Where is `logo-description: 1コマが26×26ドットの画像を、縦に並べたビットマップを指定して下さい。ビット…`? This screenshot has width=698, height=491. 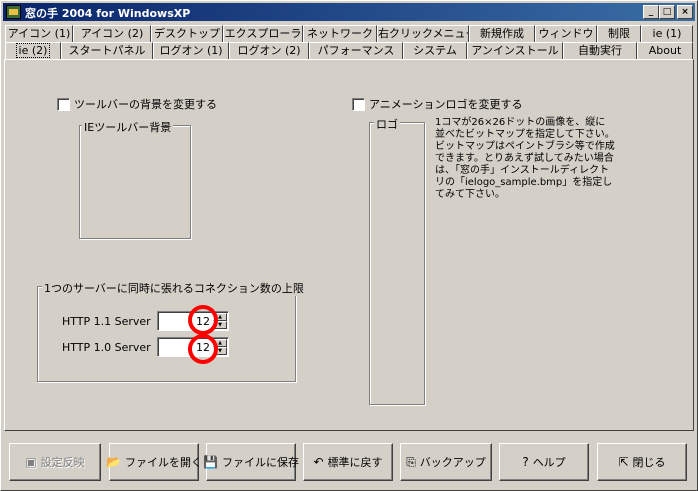
logo-description: 1コマが26×26ドットの画像を、縦に並べたビットマップを指定して下さい。ビット… is located at coordinates (525, 158).